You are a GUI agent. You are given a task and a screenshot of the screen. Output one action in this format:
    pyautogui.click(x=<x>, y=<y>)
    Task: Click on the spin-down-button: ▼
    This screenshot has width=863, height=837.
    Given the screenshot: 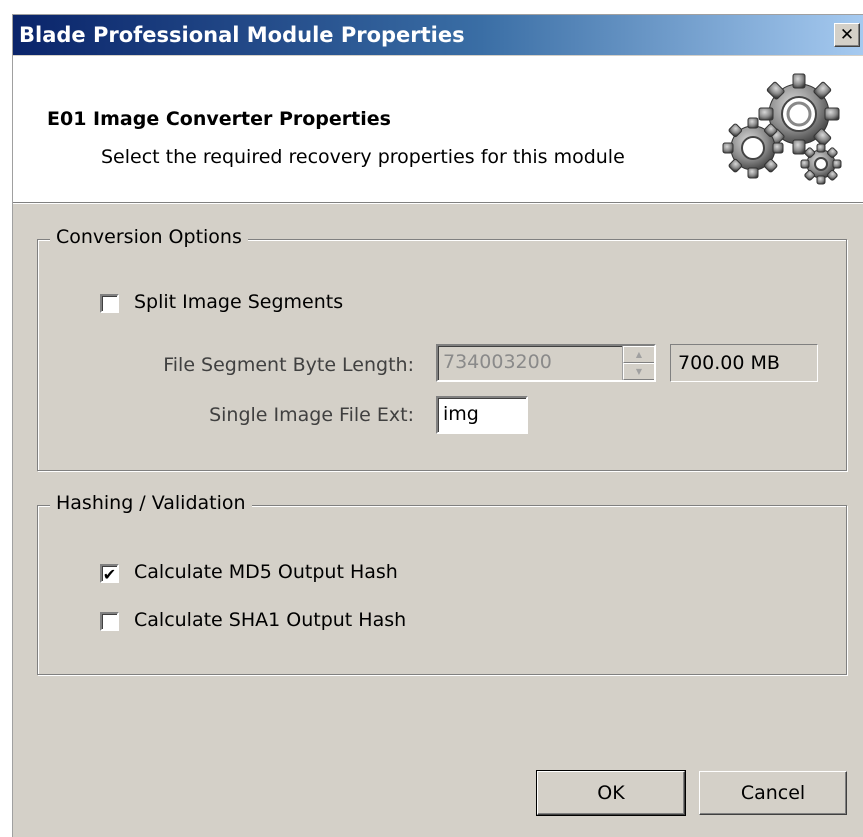 What is the action you would take?
    pyautogui.click(x=638, y=371)
    